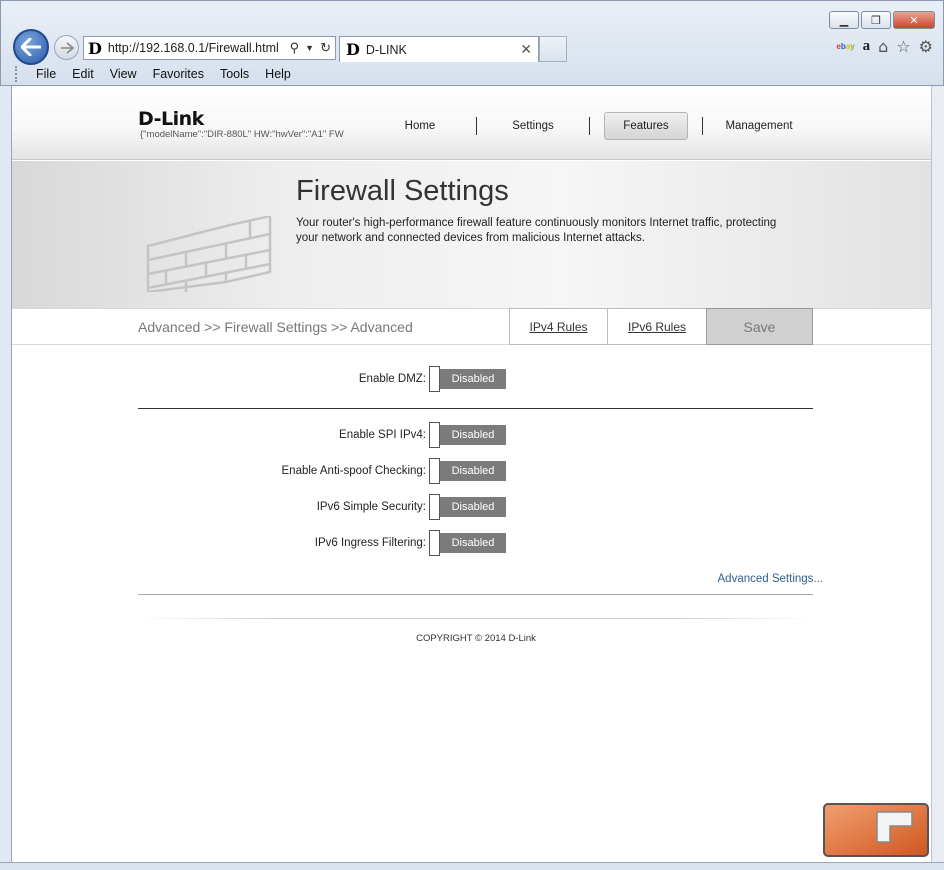 The height and width of the screenshot is (870, 944). What do you see at coordinates (353, 471) in the screenshot?
I see `setting-label: Enable Anti-spoof Checking:` at bounding box center [353, 471].